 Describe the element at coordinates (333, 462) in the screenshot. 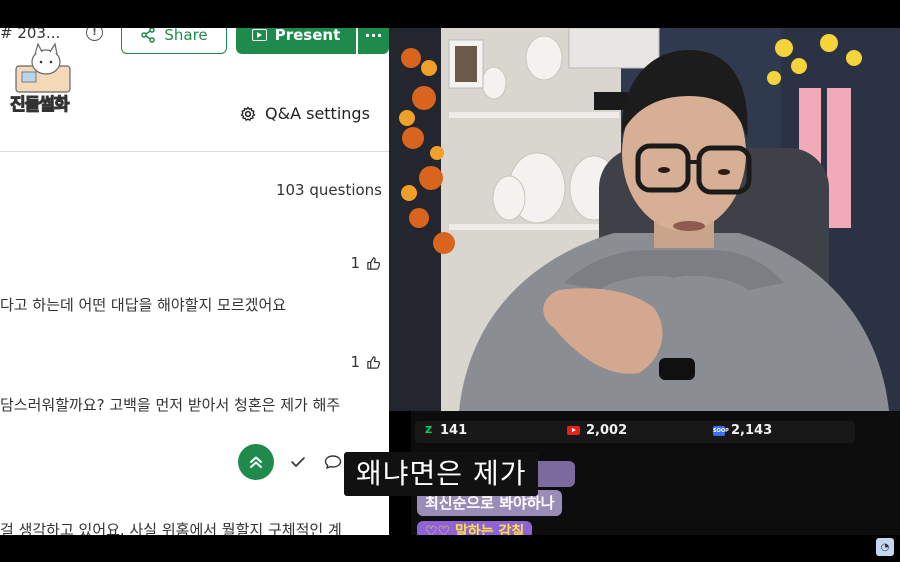

I see `comment-icon` at that location.